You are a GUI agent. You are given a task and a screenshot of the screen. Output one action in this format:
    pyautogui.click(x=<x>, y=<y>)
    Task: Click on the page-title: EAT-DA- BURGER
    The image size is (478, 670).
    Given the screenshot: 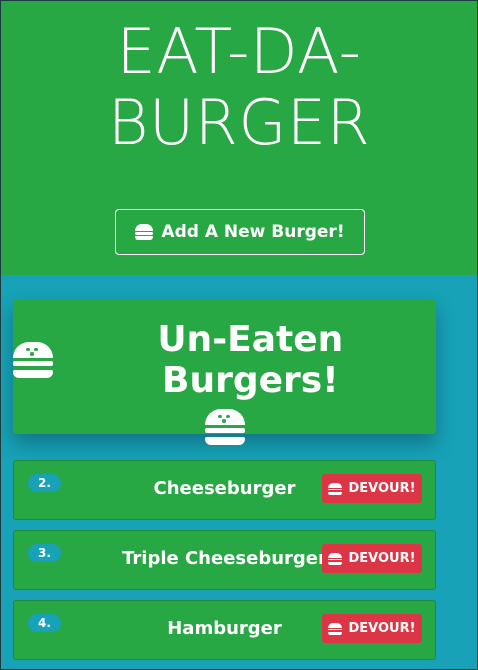 What is the action you would take?
    pyautogui.click(x=239, y=79)
    